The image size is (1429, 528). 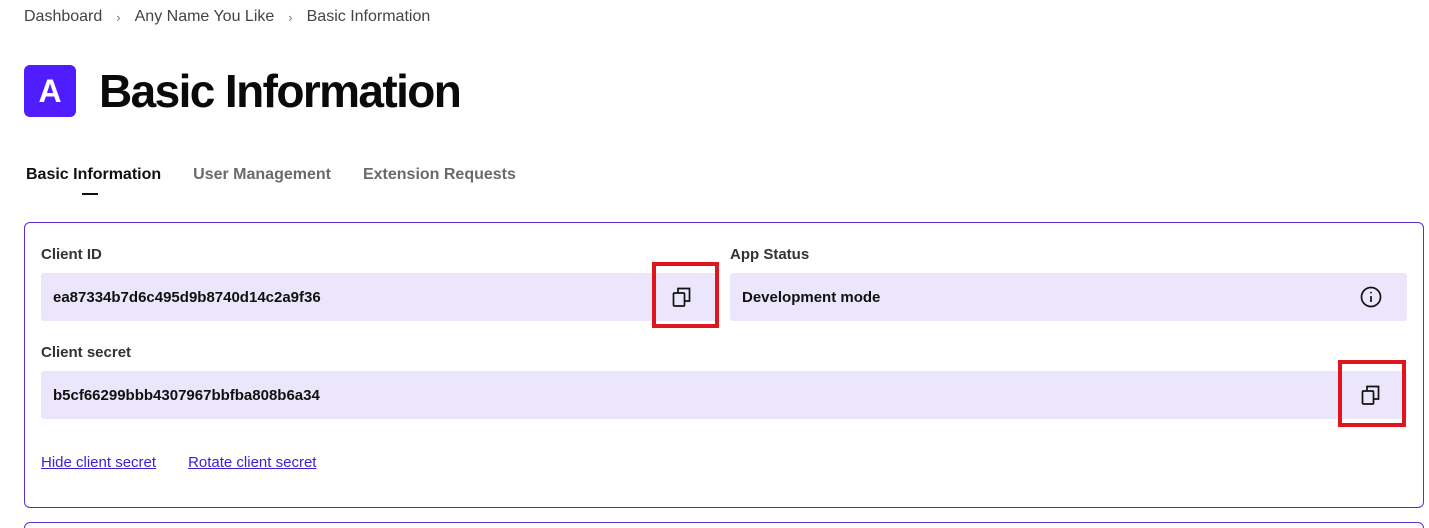 What do you see at coordinates (724, 395) in the screenshot?
I see `client-secret-field: b5cf66299bbb4307967bbfba808b6a34` at bounding box center [724, 395].